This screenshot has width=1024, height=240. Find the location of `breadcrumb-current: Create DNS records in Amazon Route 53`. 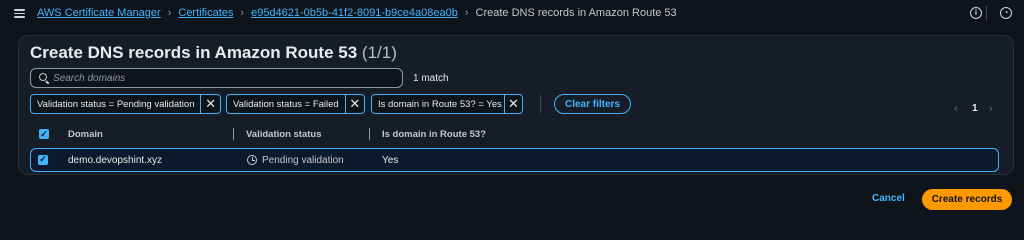

breadcrumb-current: Create DNS records in Amazon Route 53 is located at coordinates (576, 13).